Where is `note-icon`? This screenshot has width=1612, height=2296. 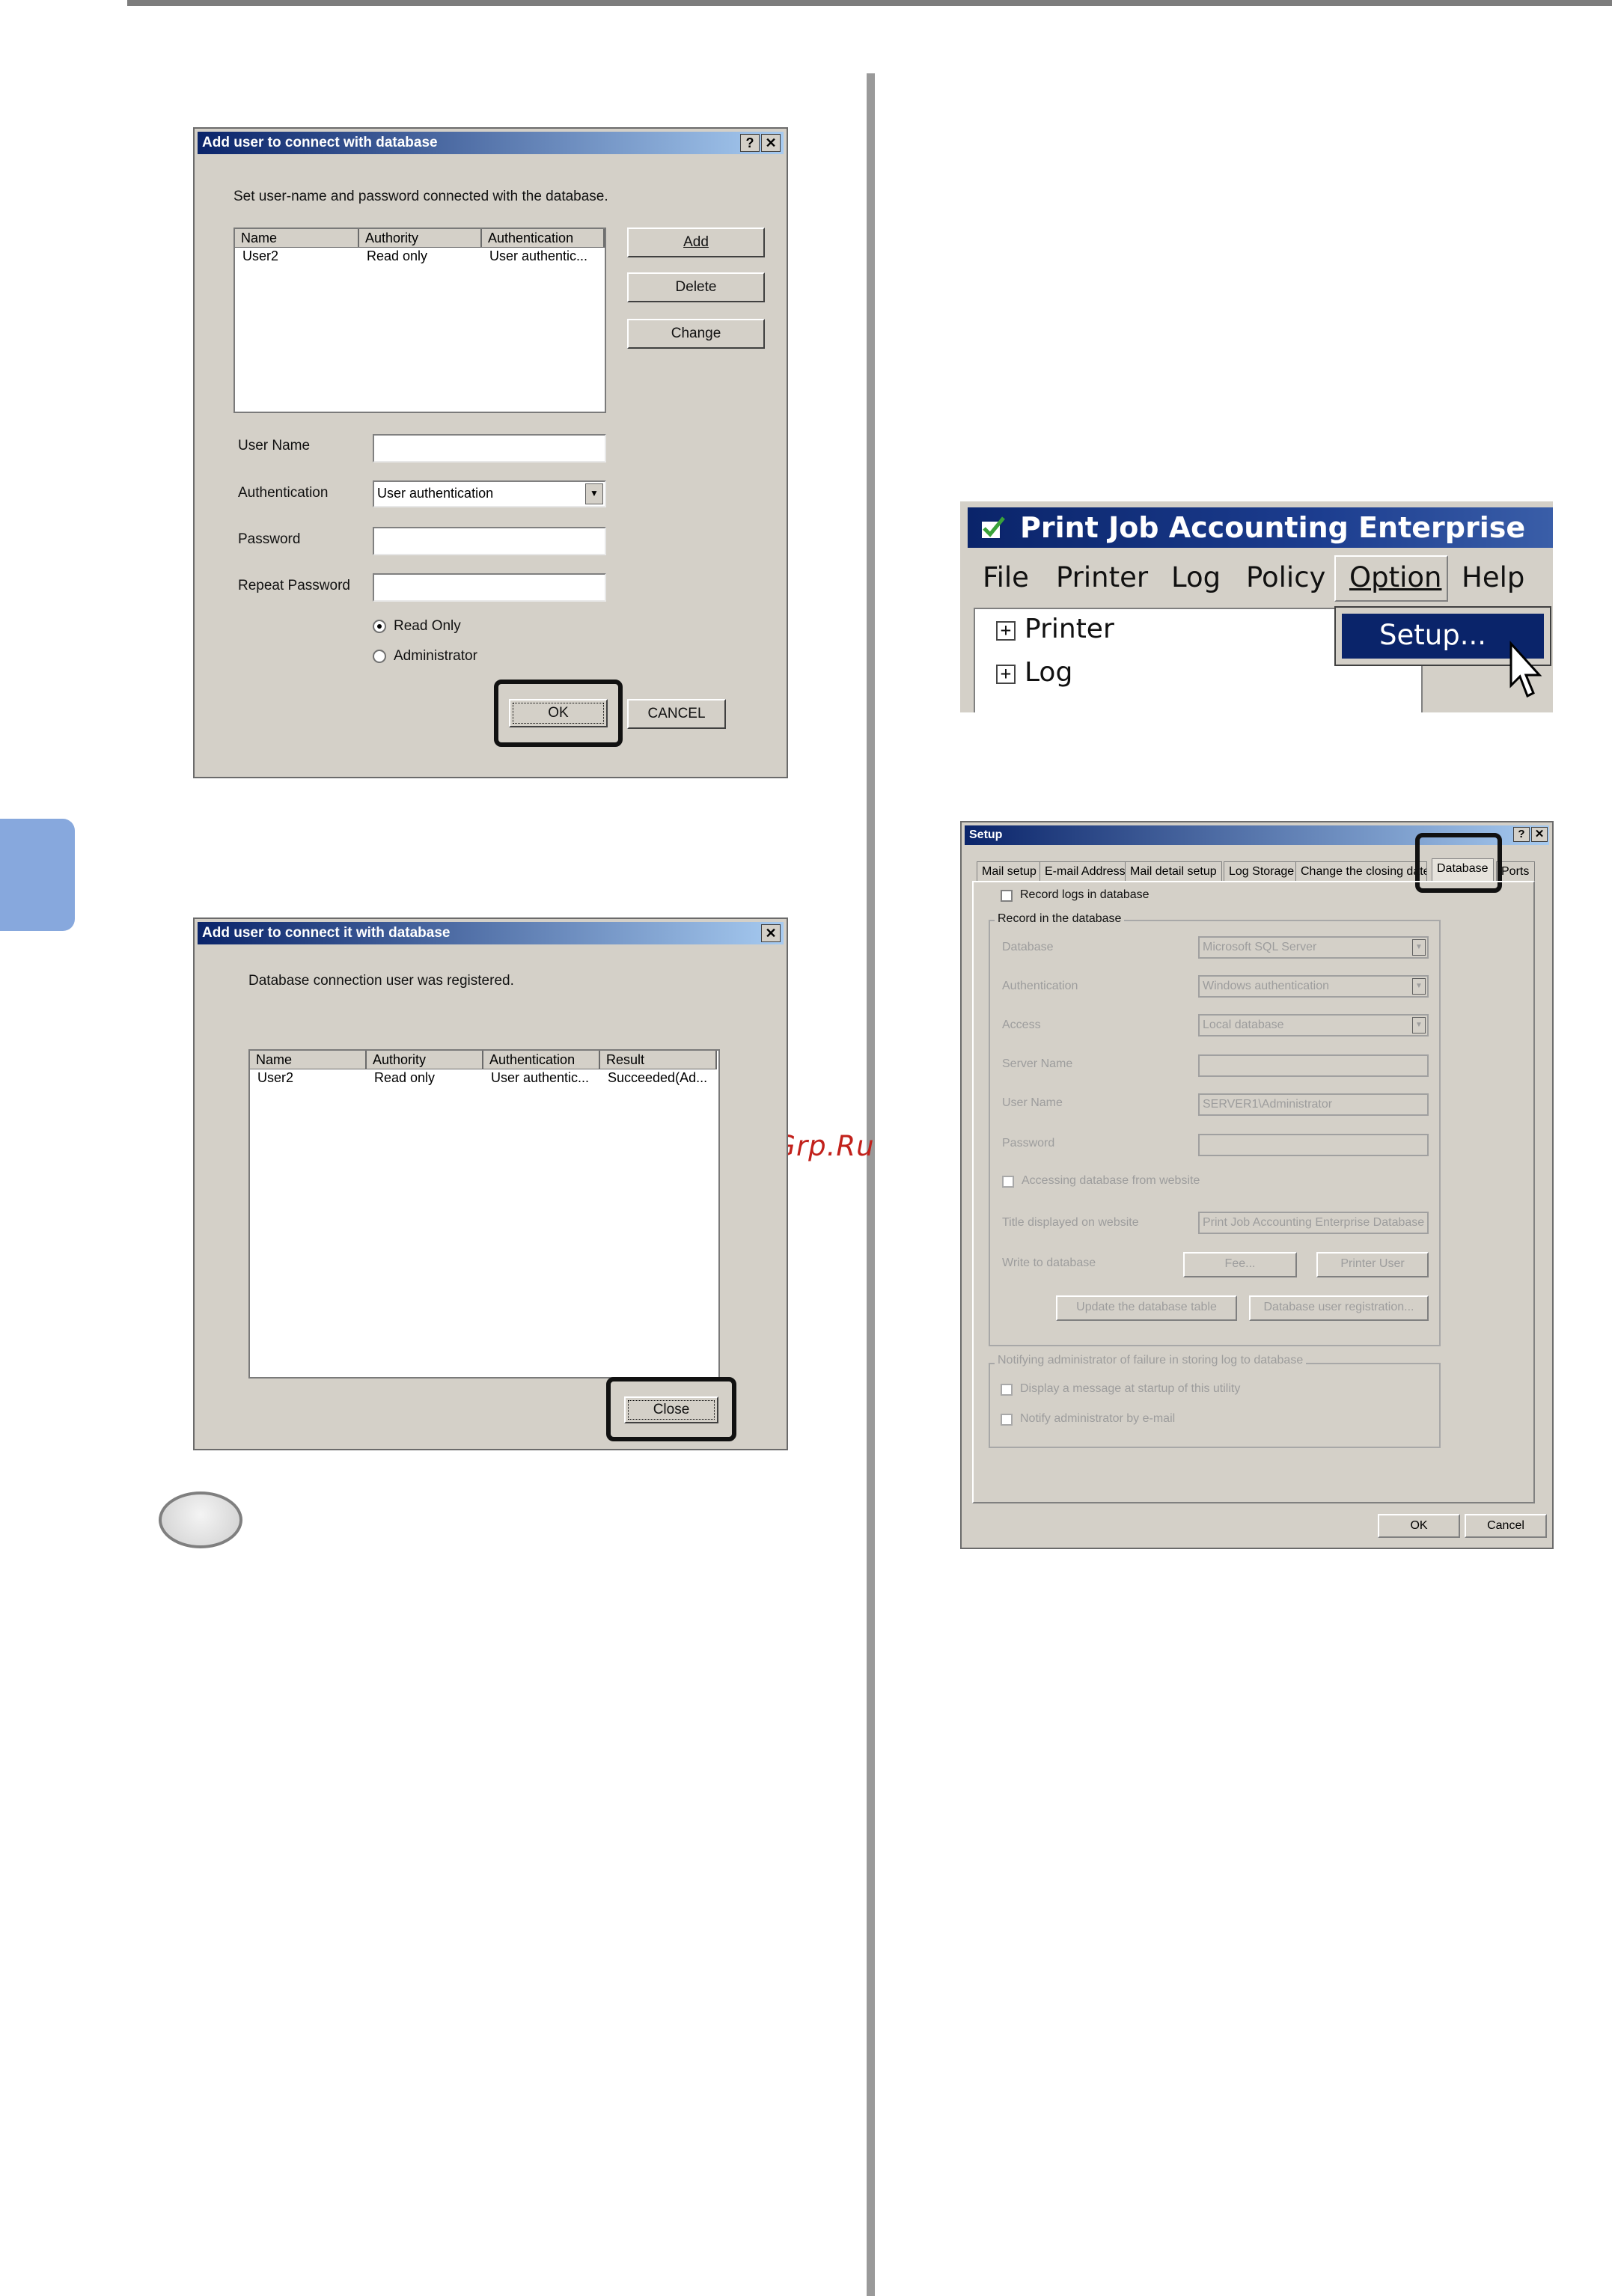
note-icon is located at coordinates (200, 1520).